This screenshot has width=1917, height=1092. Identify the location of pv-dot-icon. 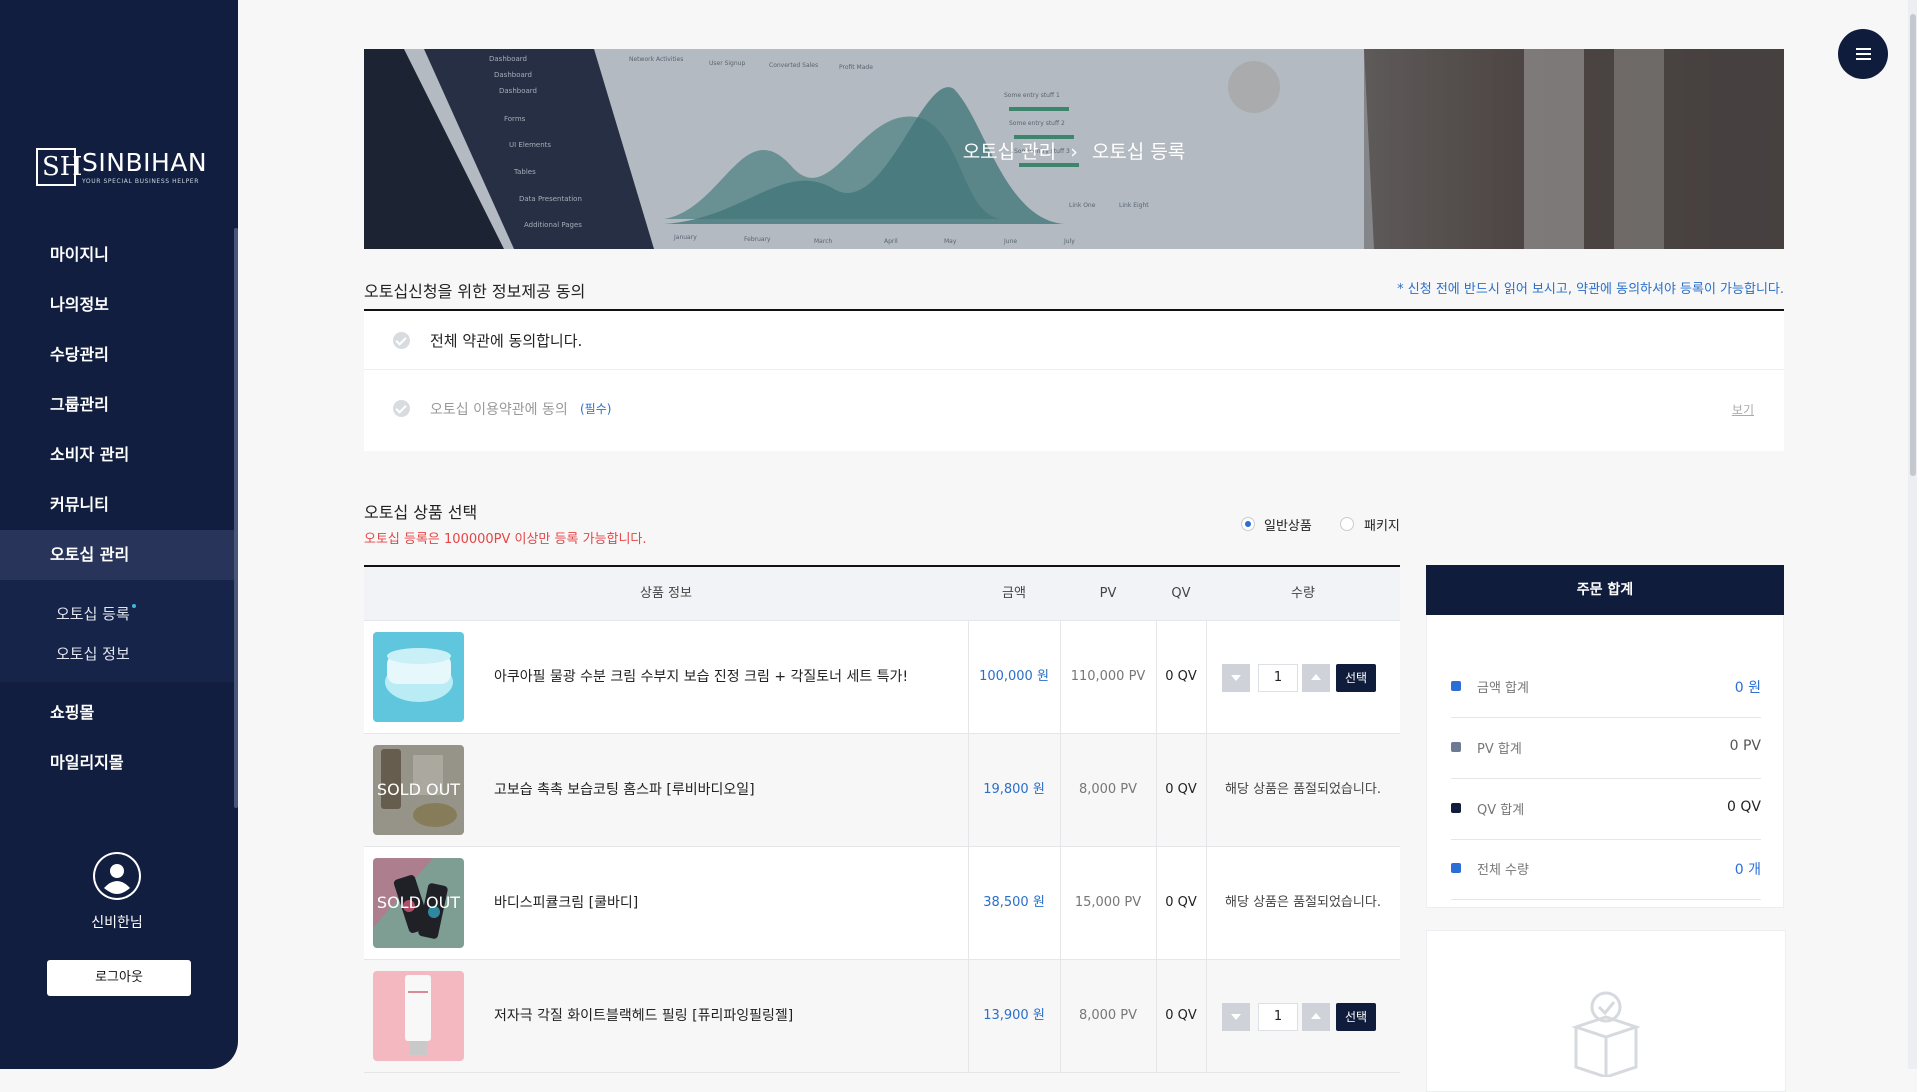
(1456, 747).